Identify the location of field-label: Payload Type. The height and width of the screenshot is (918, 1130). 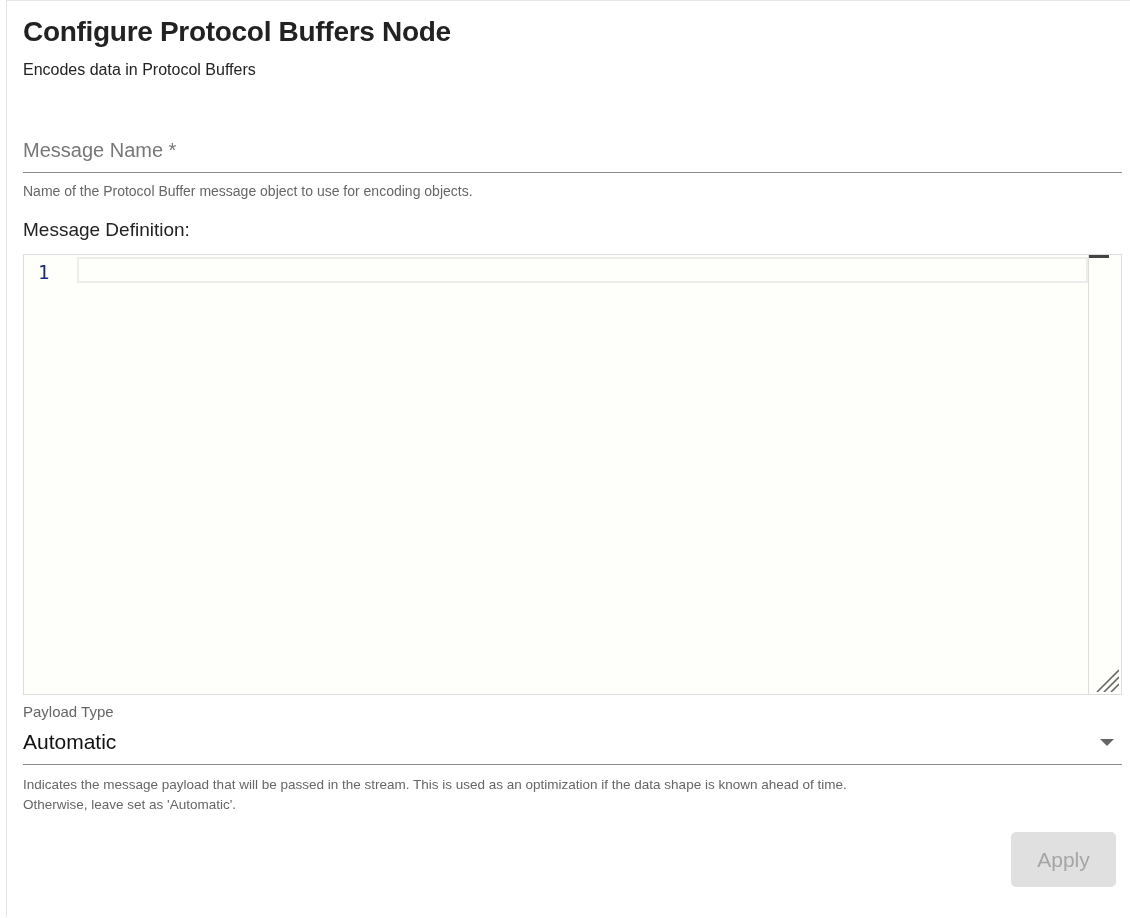
(69, 711).